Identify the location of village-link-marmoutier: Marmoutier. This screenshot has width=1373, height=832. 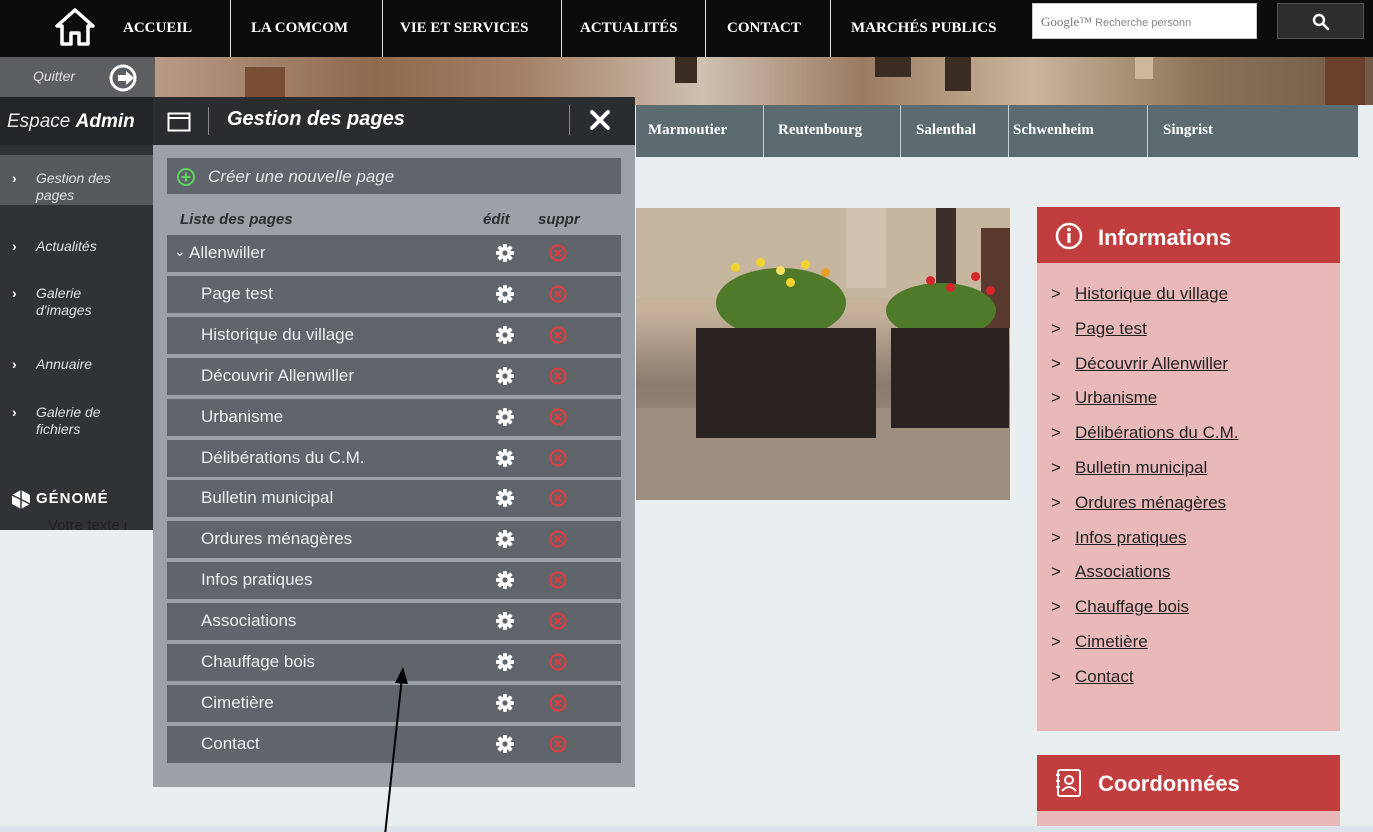
(687, 131).